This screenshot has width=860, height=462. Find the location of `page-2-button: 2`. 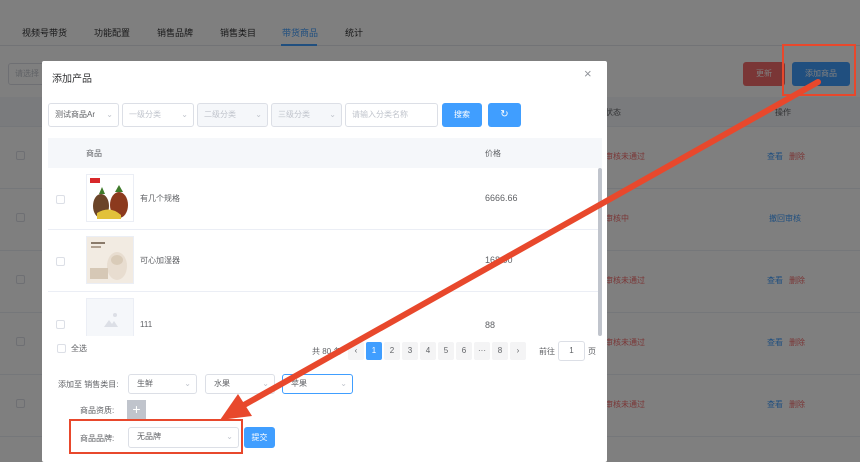

page-2-button: 2 is located at coordinates (392, 351).